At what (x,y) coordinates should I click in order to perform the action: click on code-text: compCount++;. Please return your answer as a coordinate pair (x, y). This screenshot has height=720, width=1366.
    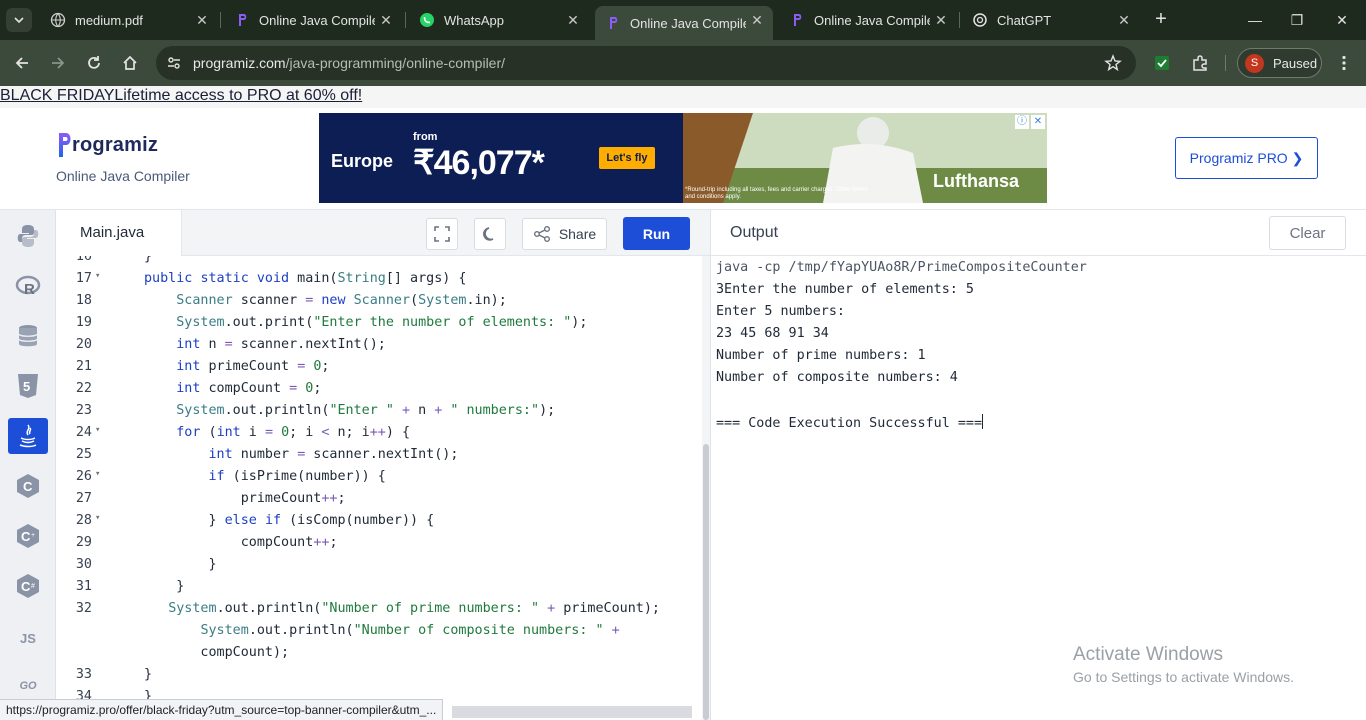
    Looking at the image, I should click on (241, 542).